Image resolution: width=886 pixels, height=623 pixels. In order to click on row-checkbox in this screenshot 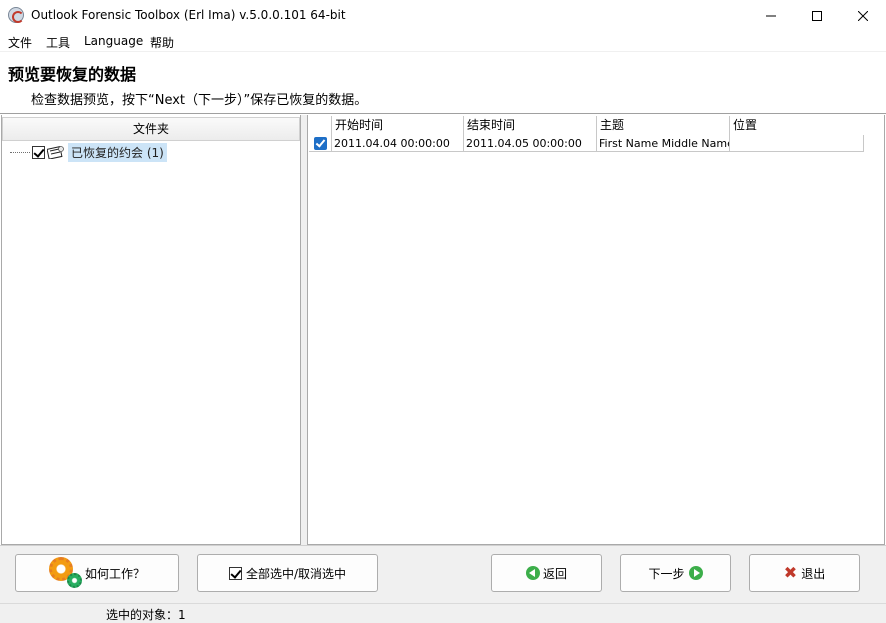, I will do `click(320, 143)`.